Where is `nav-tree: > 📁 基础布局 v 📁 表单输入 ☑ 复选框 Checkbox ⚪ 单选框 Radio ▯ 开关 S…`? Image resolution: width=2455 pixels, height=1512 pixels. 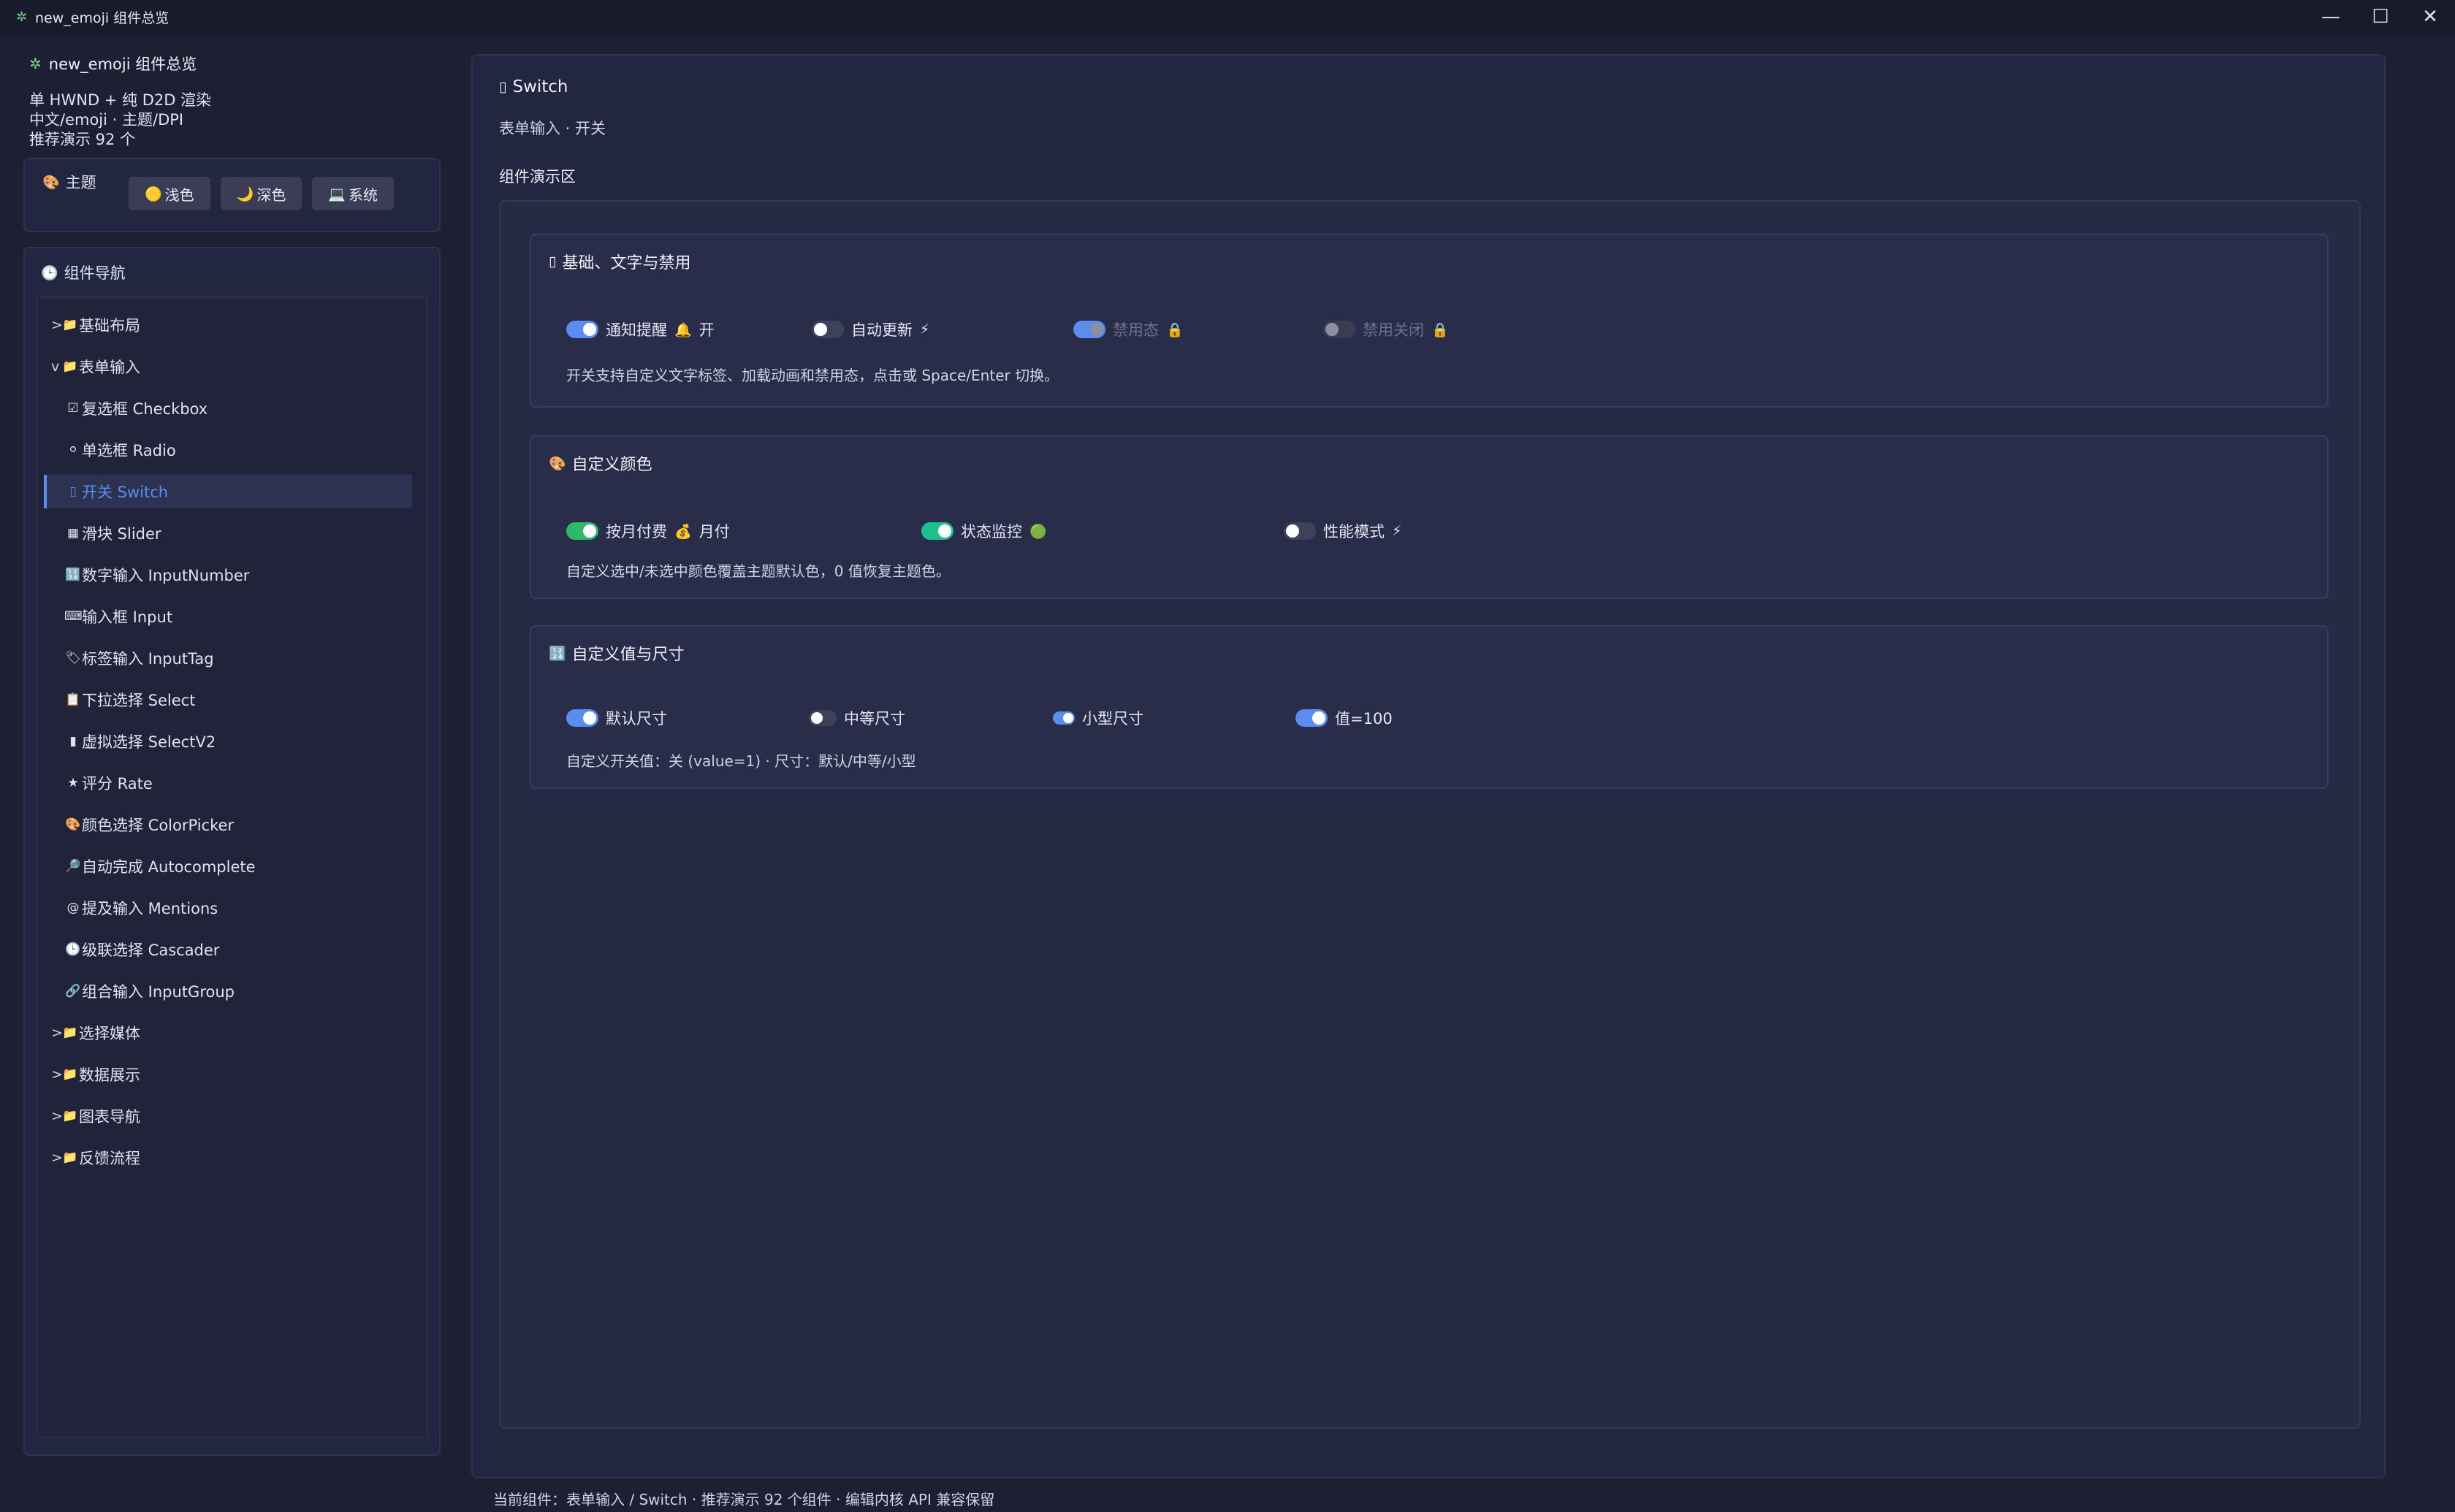
nav-tree: > 📁 基础布局 v 📁 表单输入 ☑ 复选框 Checkbox ⚪ 单选框 Radio ▯ 开关 S… is located at coordinates (232, 868).